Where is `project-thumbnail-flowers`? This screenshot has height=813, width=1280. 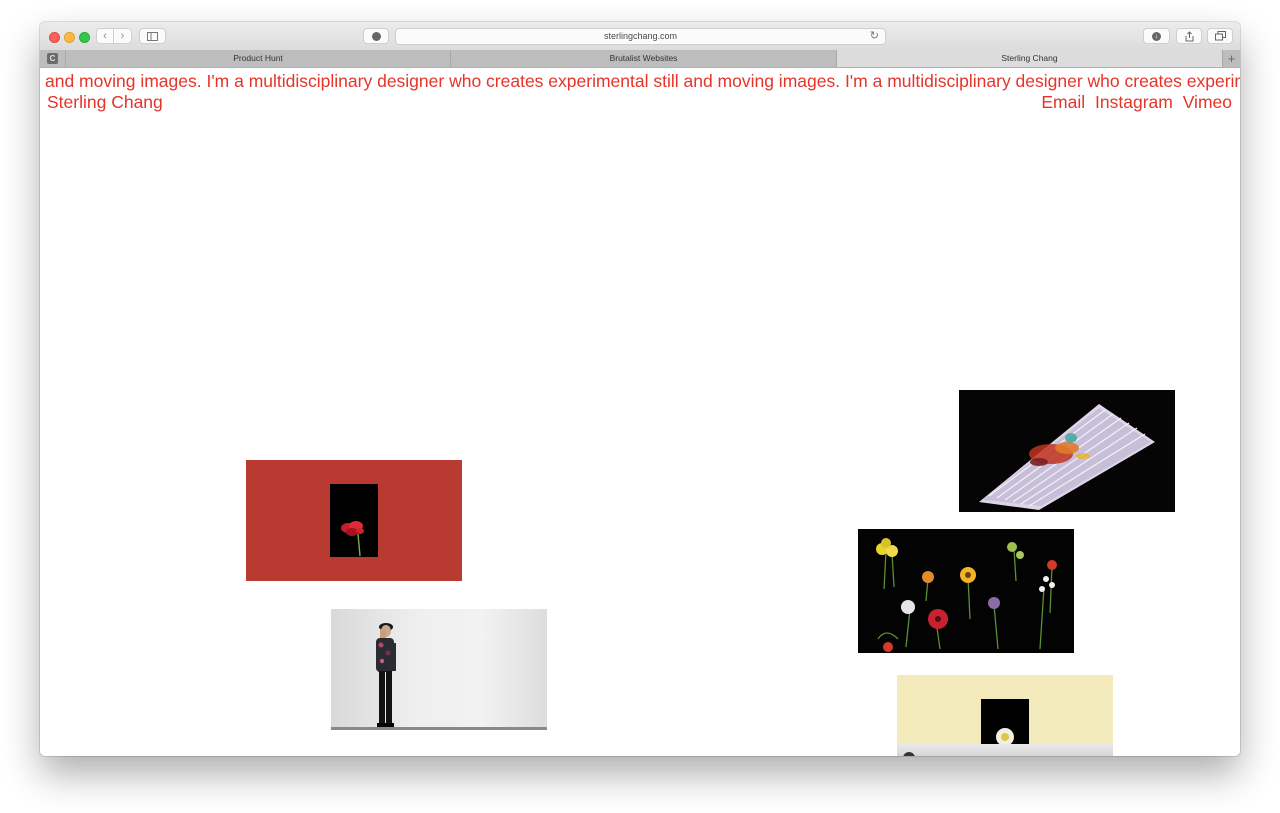 project-thumbnail-flowers is located at coordinates (966, 591).